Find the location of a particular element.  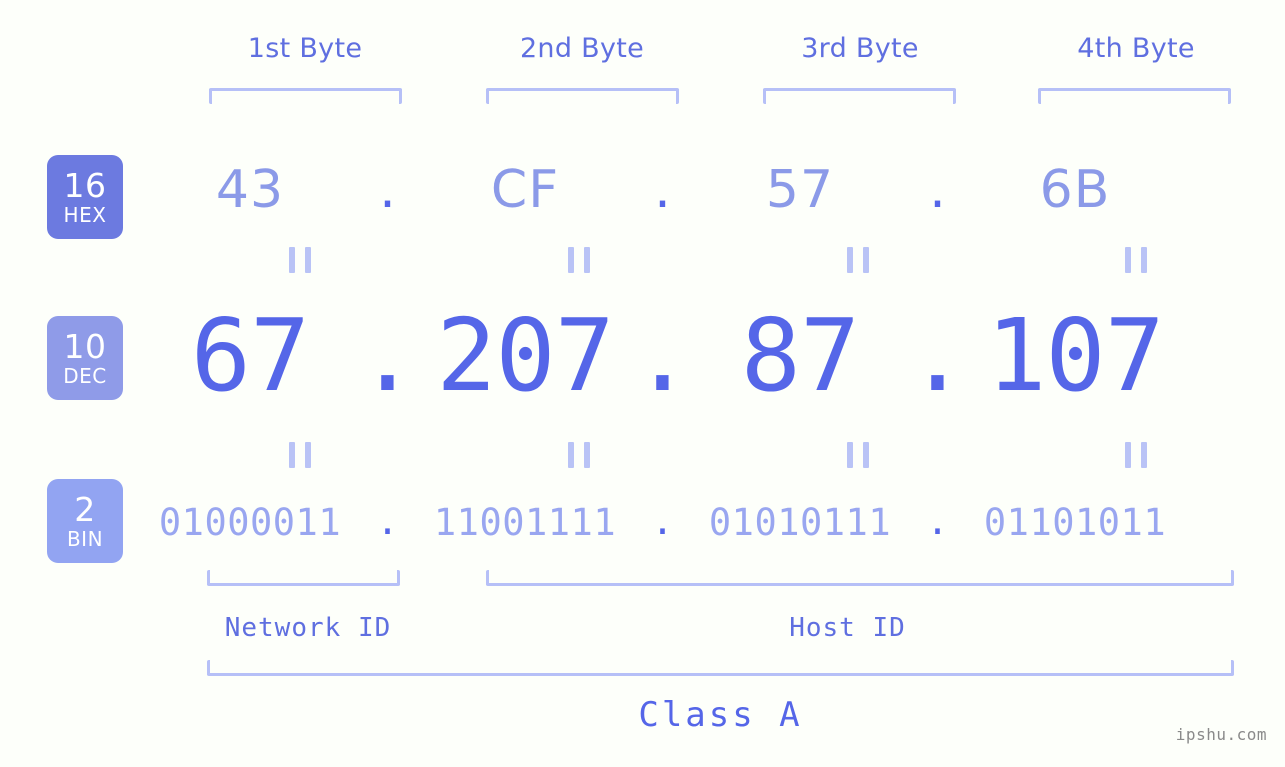

dec-byte-1: 67 is located at coordinates (250, 355).